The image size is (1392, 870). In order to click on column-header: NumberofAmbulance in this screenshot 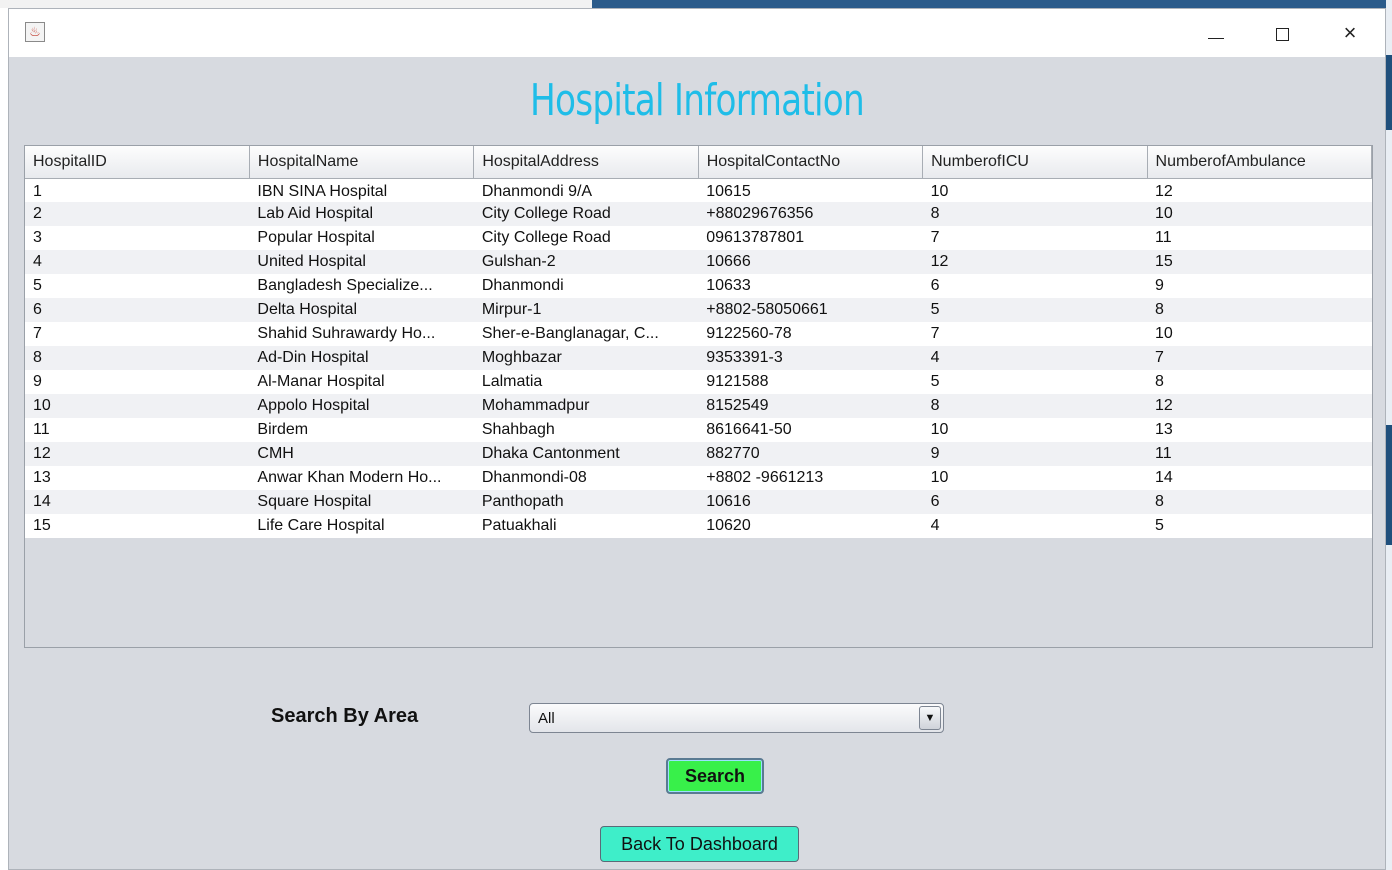, I will do `click(1259, 162)`.